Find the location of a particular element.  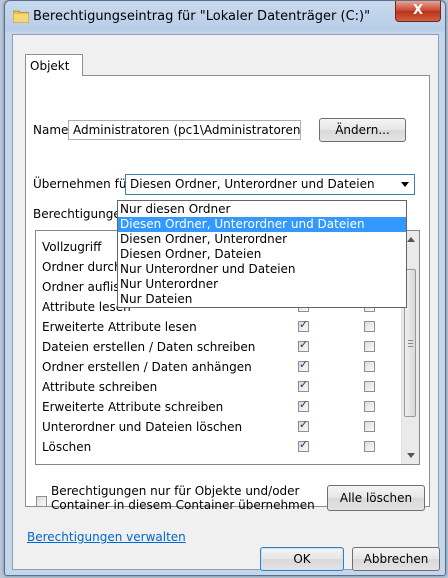

name-field: Administratoren (pc1\Administratoren) is located at coordinates (184, 130).